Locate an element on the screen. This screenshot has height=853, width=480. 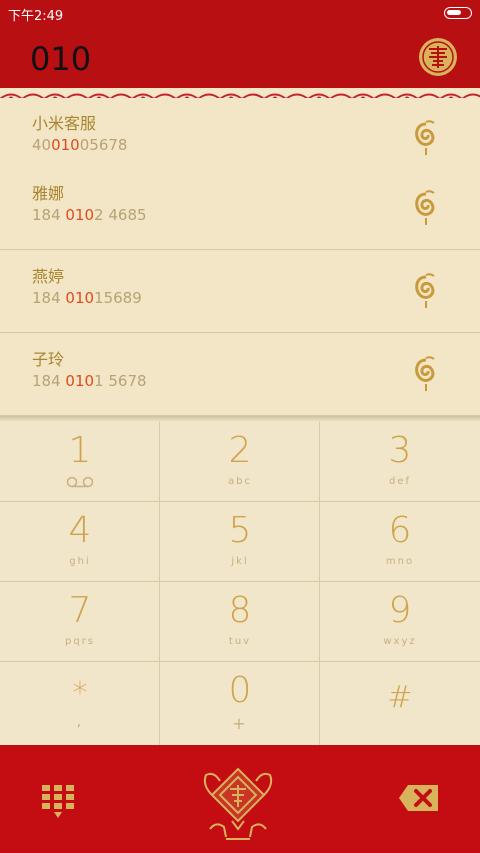
key-digit: 5 is located at coordinates (240, 530).